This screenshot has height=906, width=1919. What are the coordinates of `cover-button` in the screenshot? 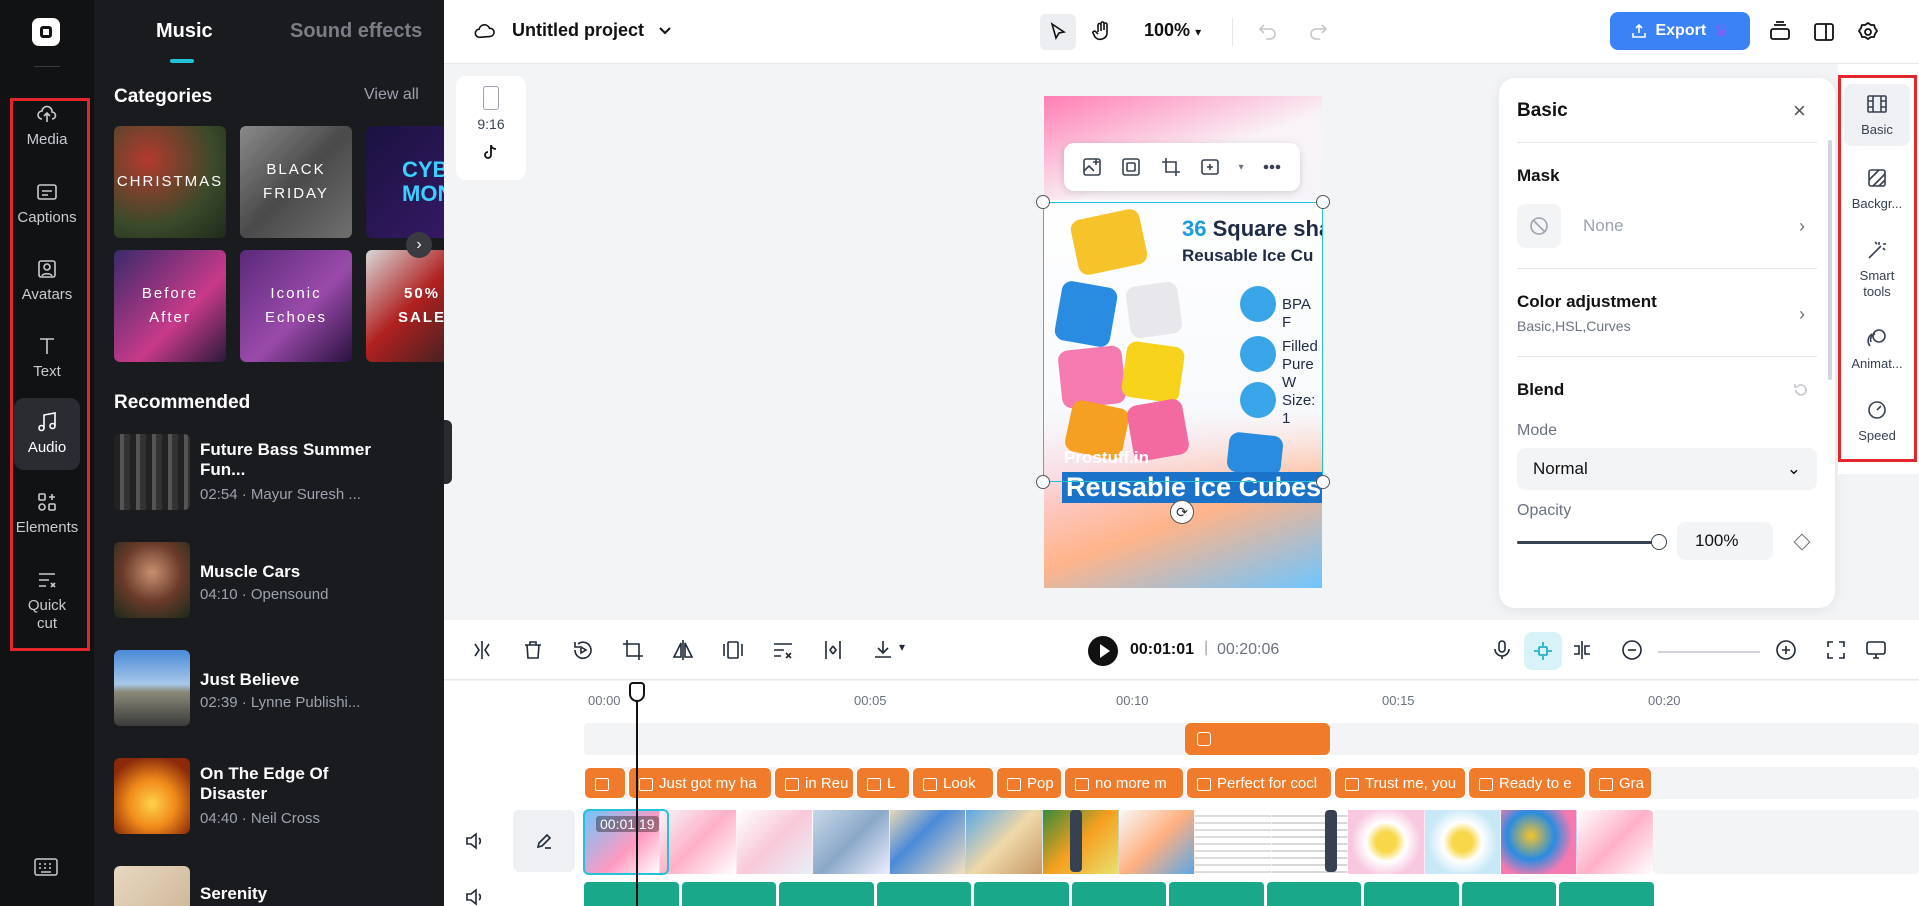 It's located at (544, 841).